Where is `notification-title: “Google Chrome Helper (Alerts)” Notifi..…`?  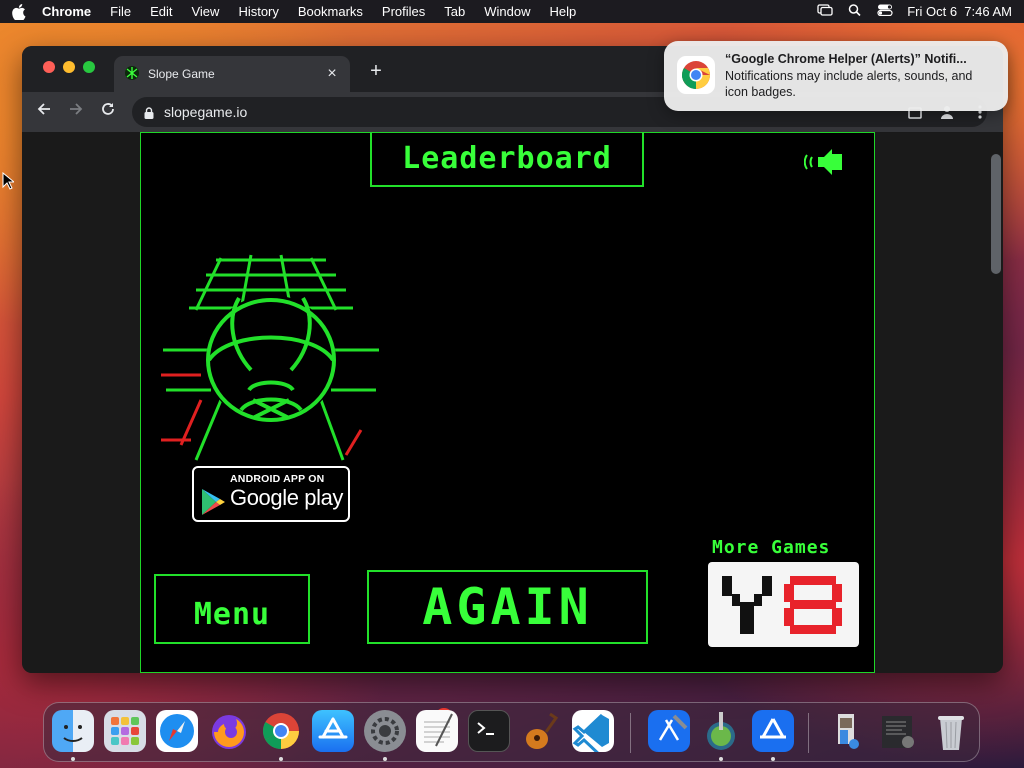 notification-title: “Google Chrome Helper (Alerts)” Notifi..… is located at coordinates (846, 59).